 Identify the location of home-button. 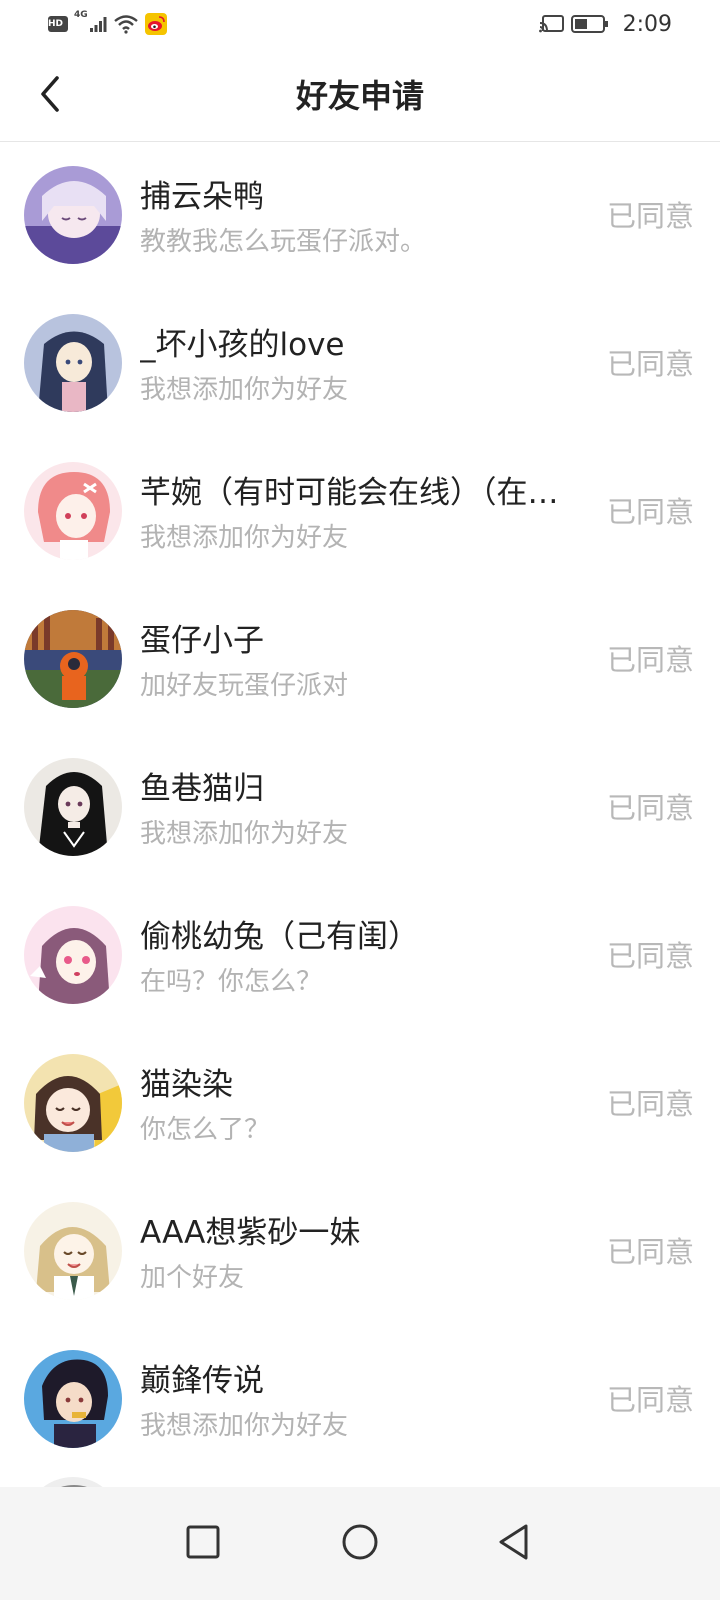
(360, 1544).